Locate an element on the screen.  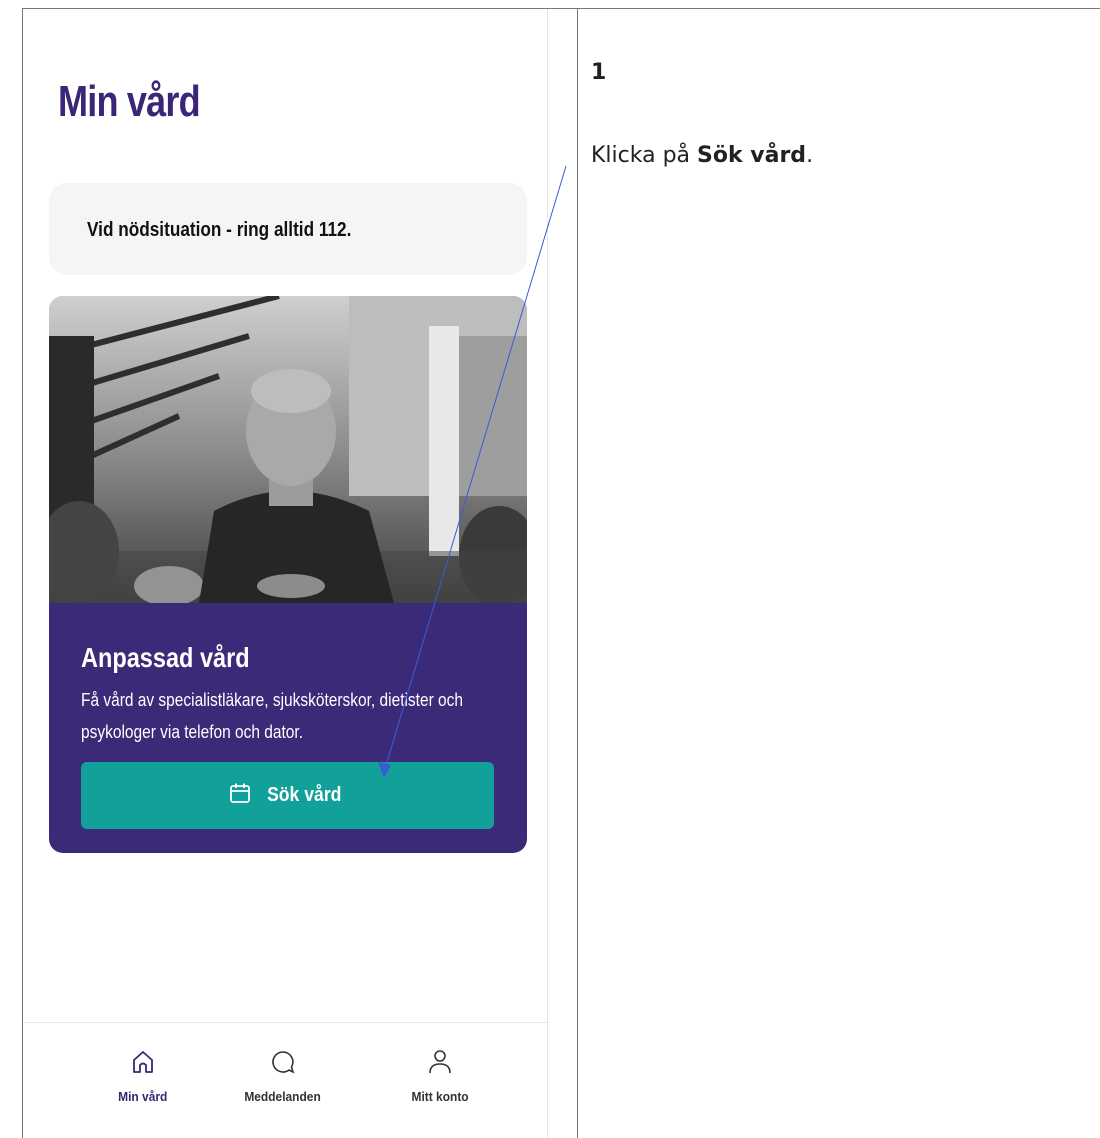
nav-item-mitt-konto: Mitt konto is located at coordinates (440, 1077).